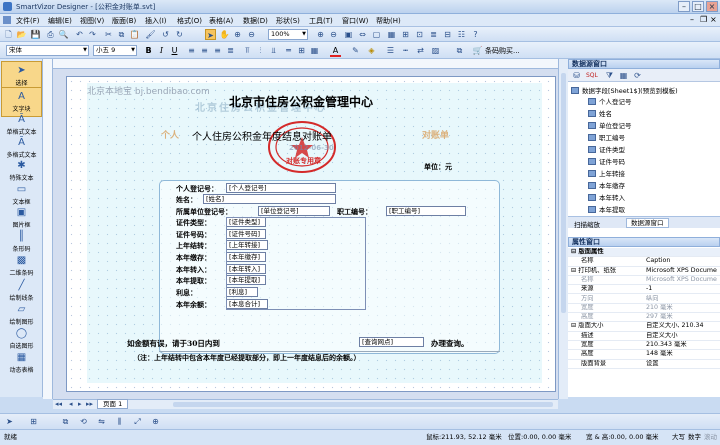 The image size is (720, 445). What do you see at coordinates (606, 137) in the screenshot?
I see `tree-field: 职工编号` at bounding box center [606, 137].